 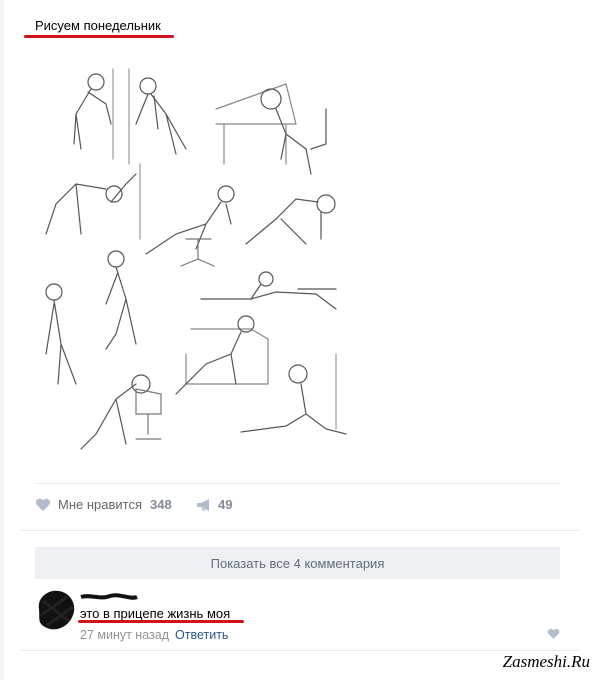 I want to click on share-button: 49, so click(x=214, y=504).